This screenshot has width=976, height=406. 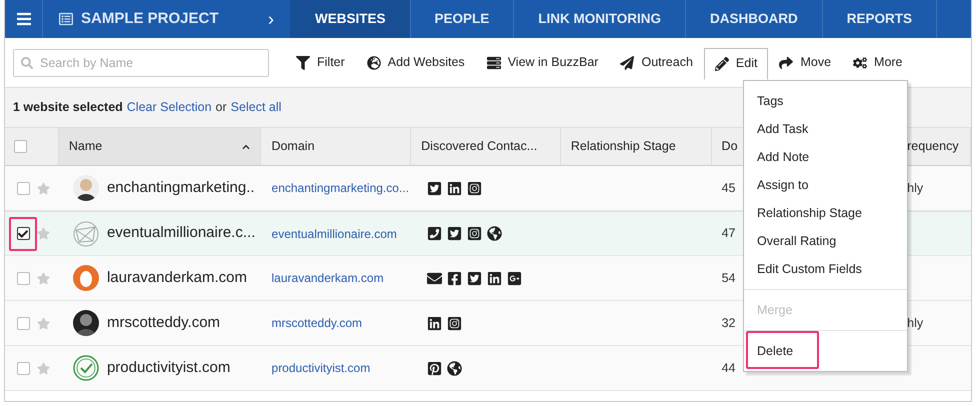 I want to click on nav-tab: LINK MONITORING, so click(x=600, y=19).